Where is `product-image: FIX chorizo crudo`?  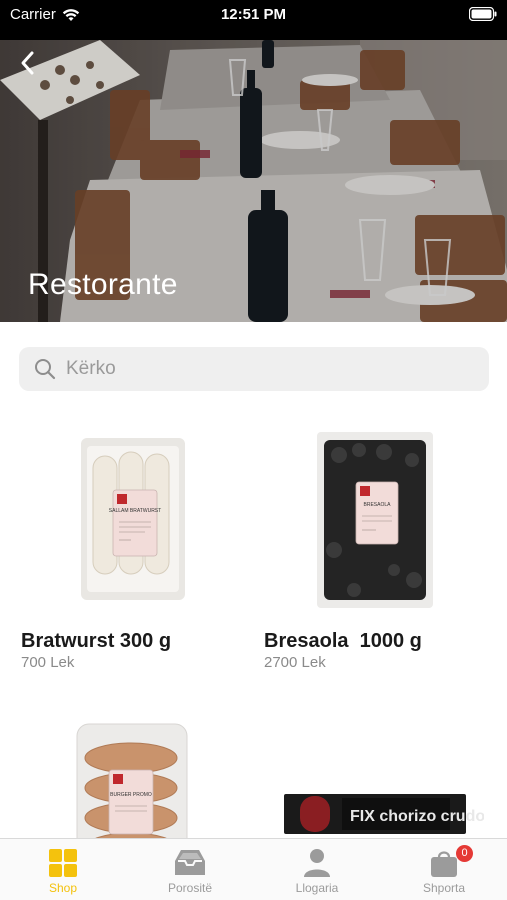
product-image: FIX chorizo crudo is located at coordinates (384, 814).